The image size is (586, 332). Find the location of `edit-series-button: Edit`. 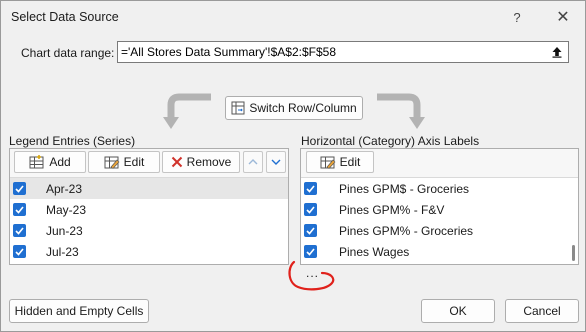

edit-series-button: Edit is located at coordinates (124, 162).